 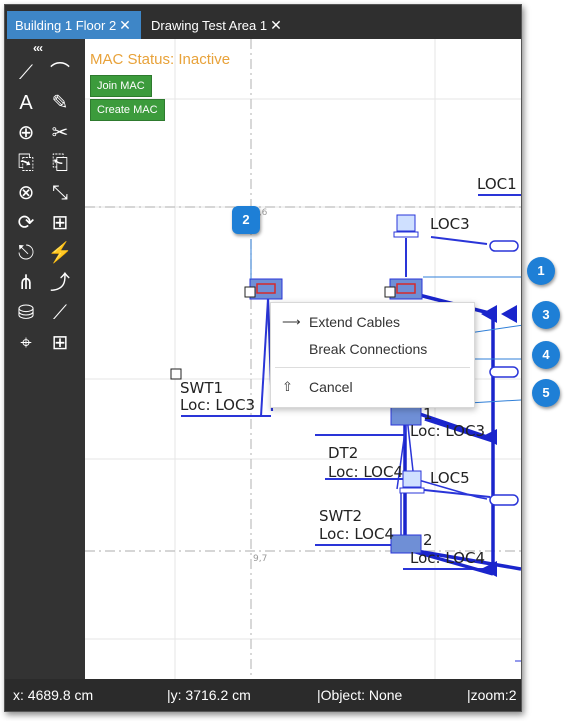 What do you see at coordinates (60, 223) in the screenshot?
I see `add-device-icon: ⊞` at bounding box center [60, 223].